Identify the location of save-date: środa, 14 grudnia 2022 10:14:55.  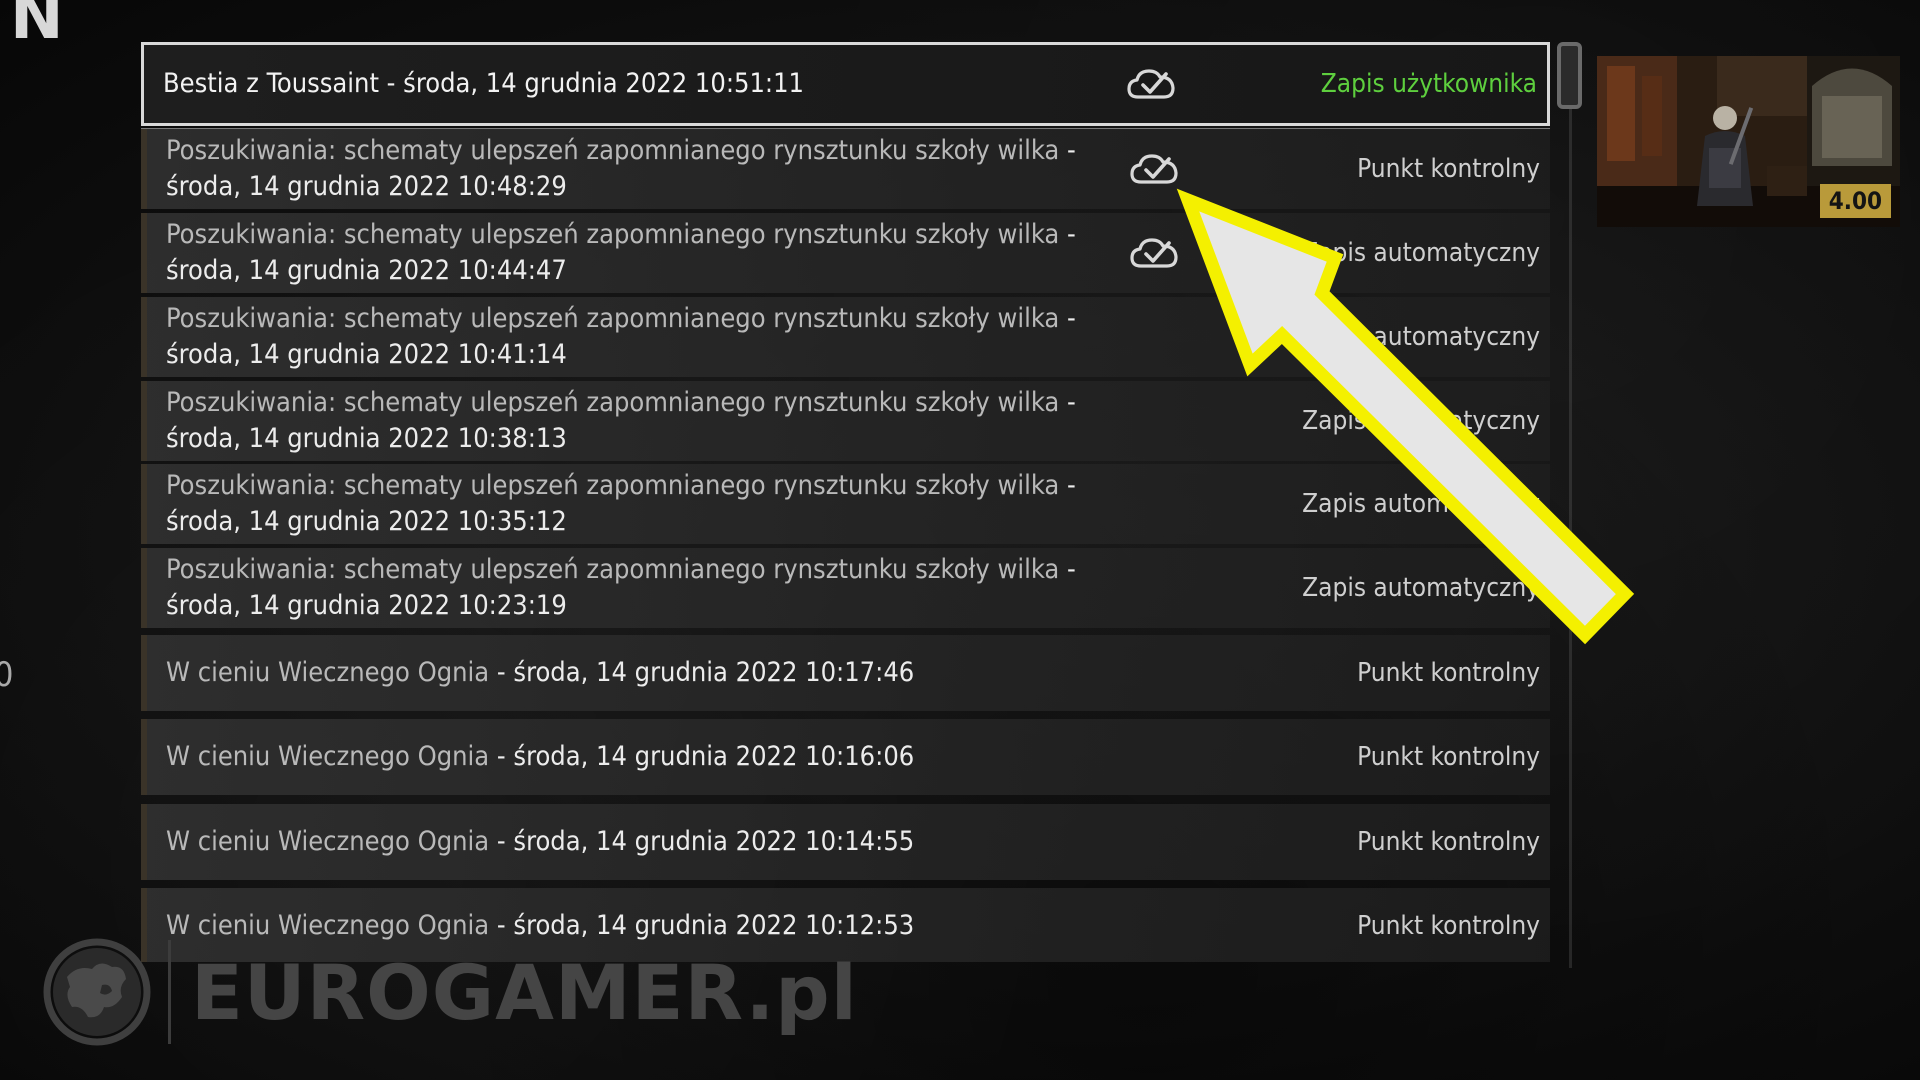
(714, 841).